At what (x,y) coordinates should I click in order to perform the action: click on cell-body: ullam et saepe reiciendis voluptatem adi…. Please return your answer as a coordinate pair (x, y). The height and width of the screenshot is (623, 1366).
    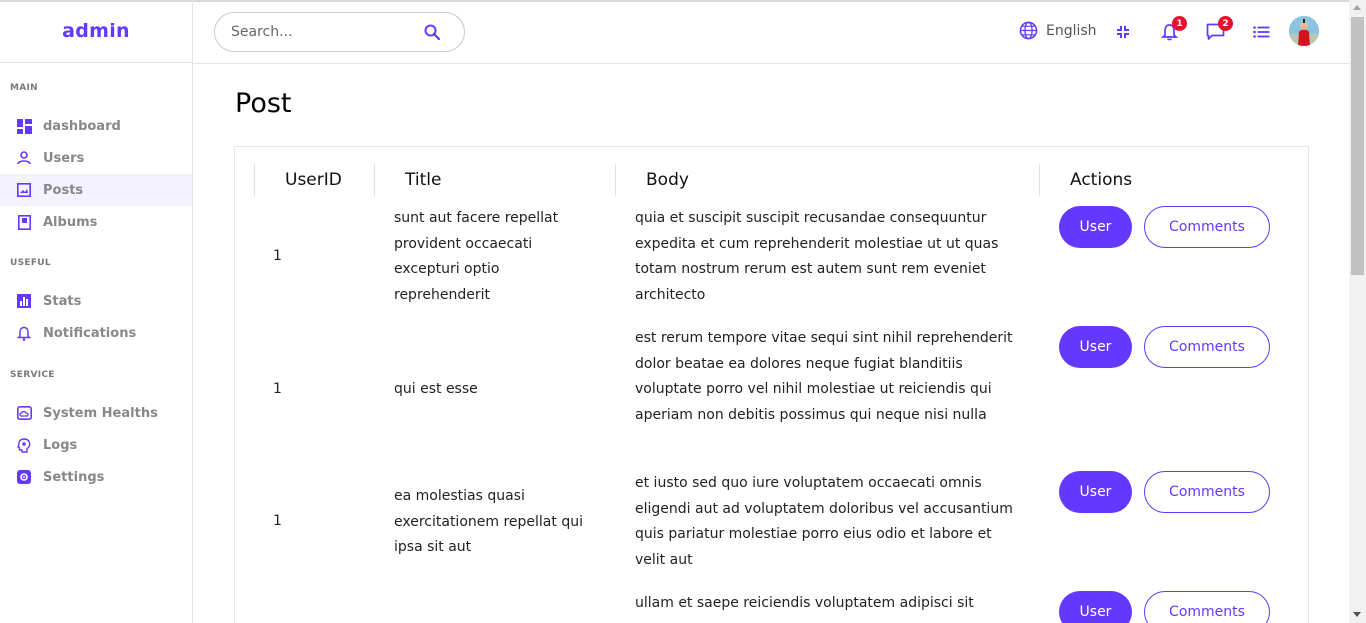
    Looking at the image, I should click on (804, 603).